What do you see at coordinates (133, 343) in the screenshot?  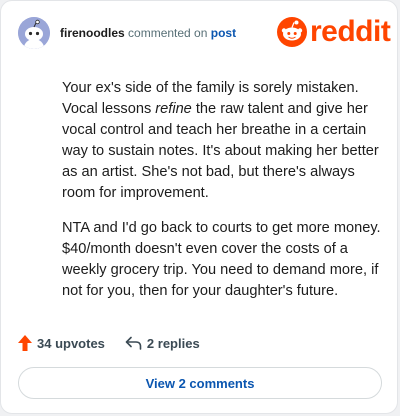 I see `reply-arrow-icon` at bounding box center [133, 343].